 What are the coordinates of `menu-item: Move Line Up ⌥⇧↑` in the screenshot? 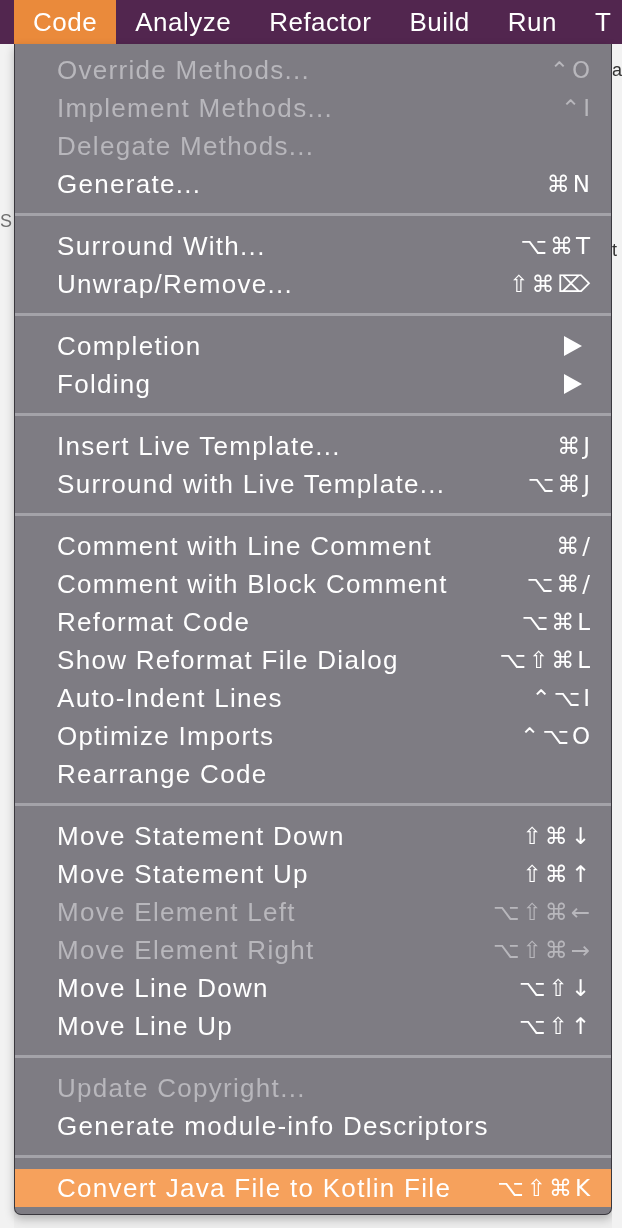 It's located at (313, 1026).